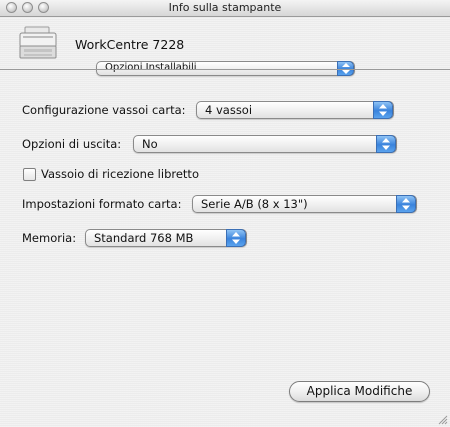 The image size is (450, 427). Describe the element at coordinates (102, 204) in the screenshot. I see `paper-size-label: Impostazioni formato carta:` at that location.